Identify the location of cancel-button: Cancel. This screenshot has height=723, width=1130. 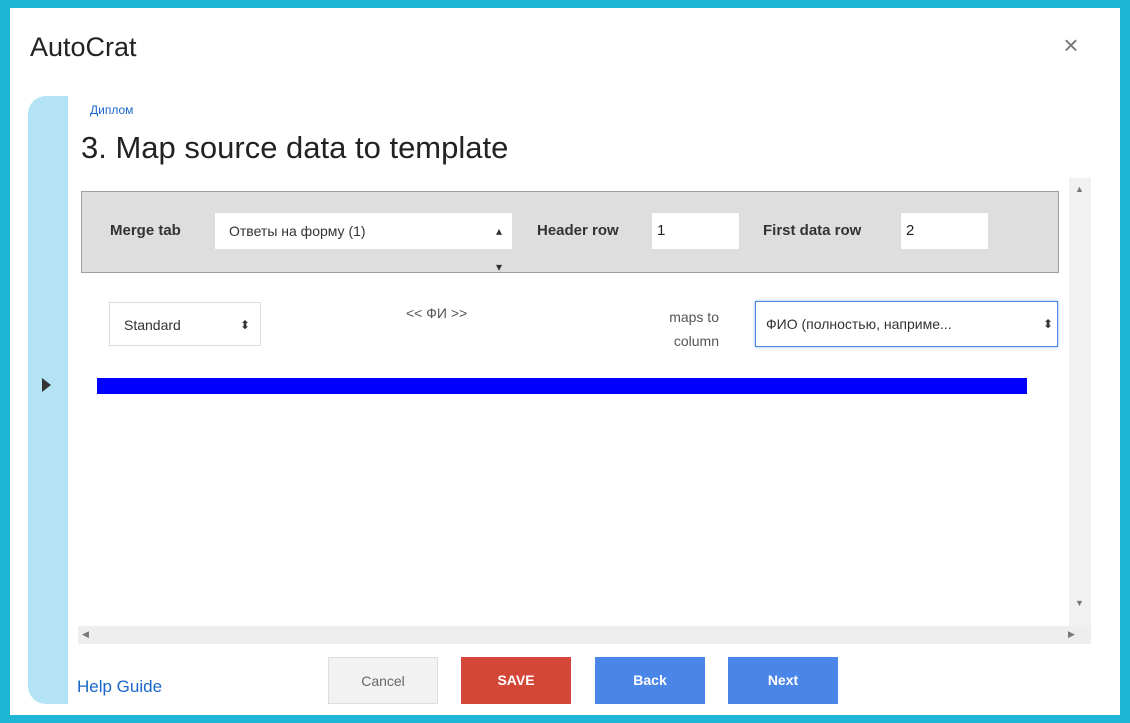
(383, 680).